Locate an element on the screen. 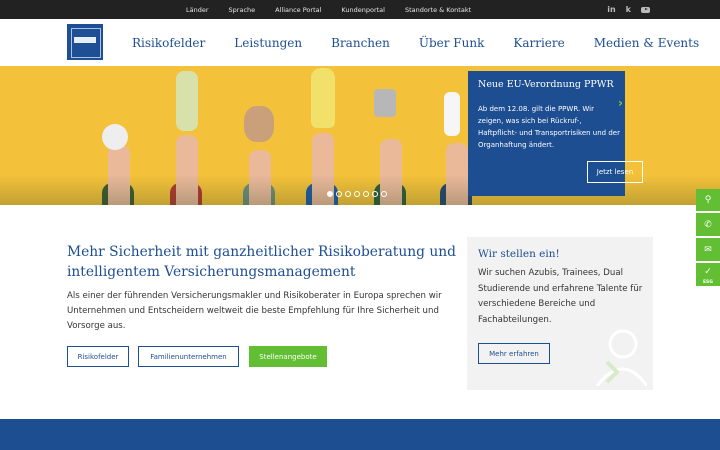  sidebar-esg: ✓ ESG is located at coordinates (708, 274).